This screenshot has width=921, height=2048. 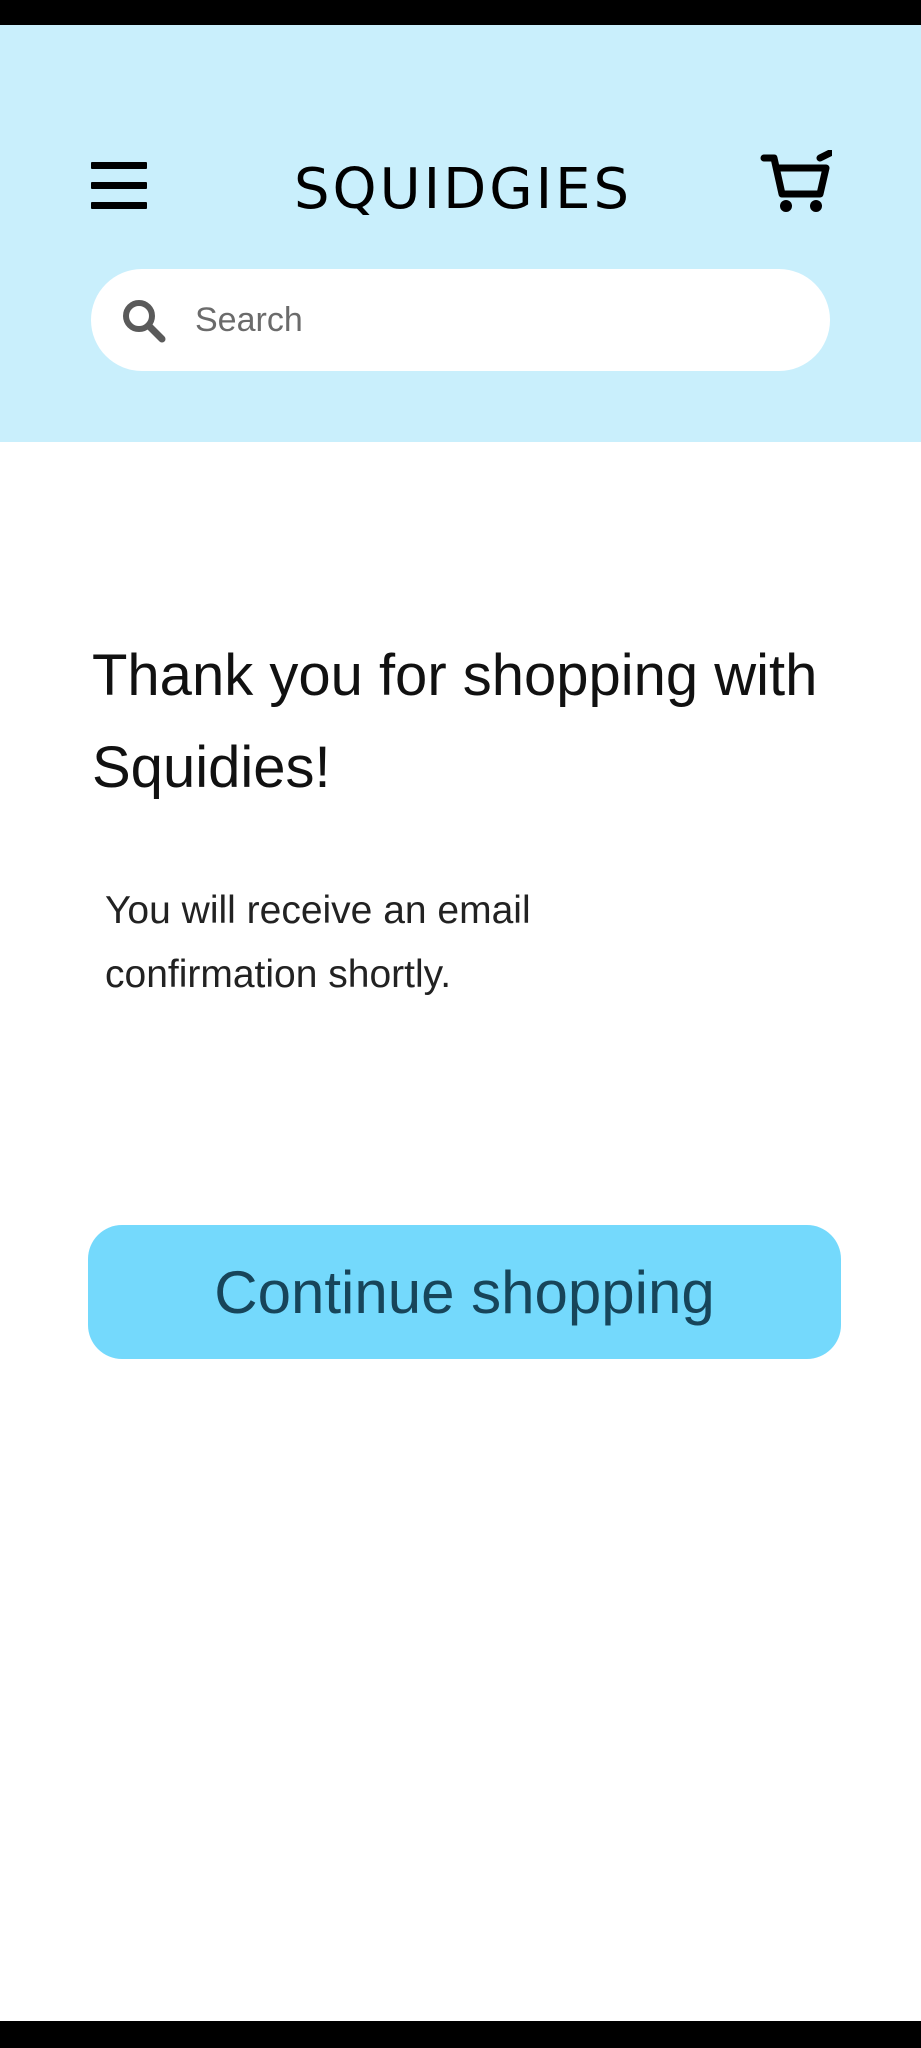 I want to click on system-navigation-bar, so click(x=460, y=2034).